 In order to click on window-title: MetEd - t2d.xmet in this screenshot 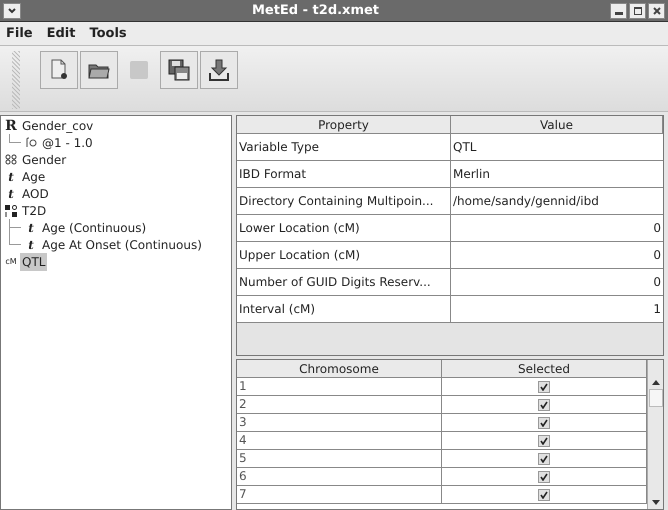, I will do `click(315, 11)`.